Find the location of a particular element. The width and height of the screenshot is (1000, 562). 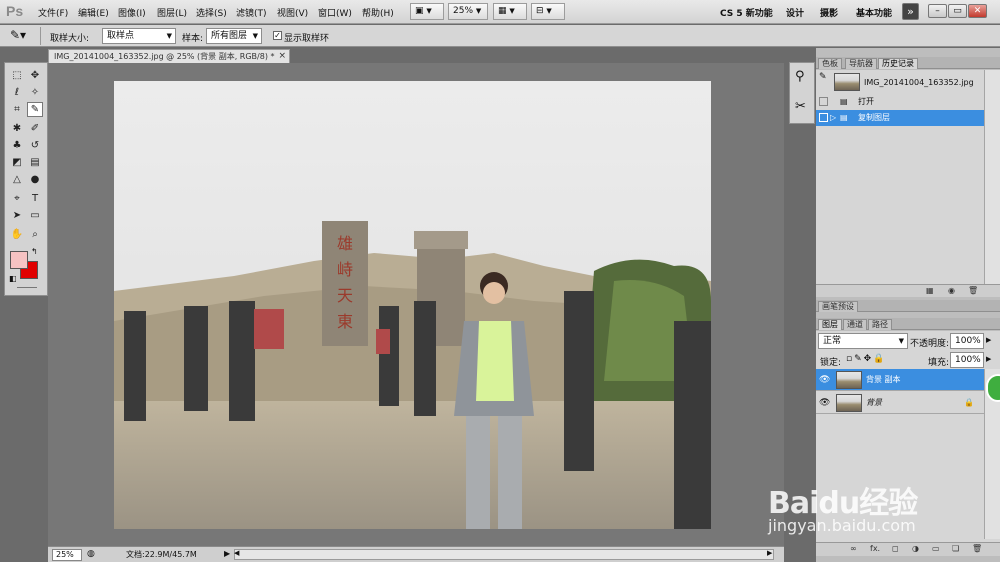

dodge-tool: ● is located at coordinates (35, 179).